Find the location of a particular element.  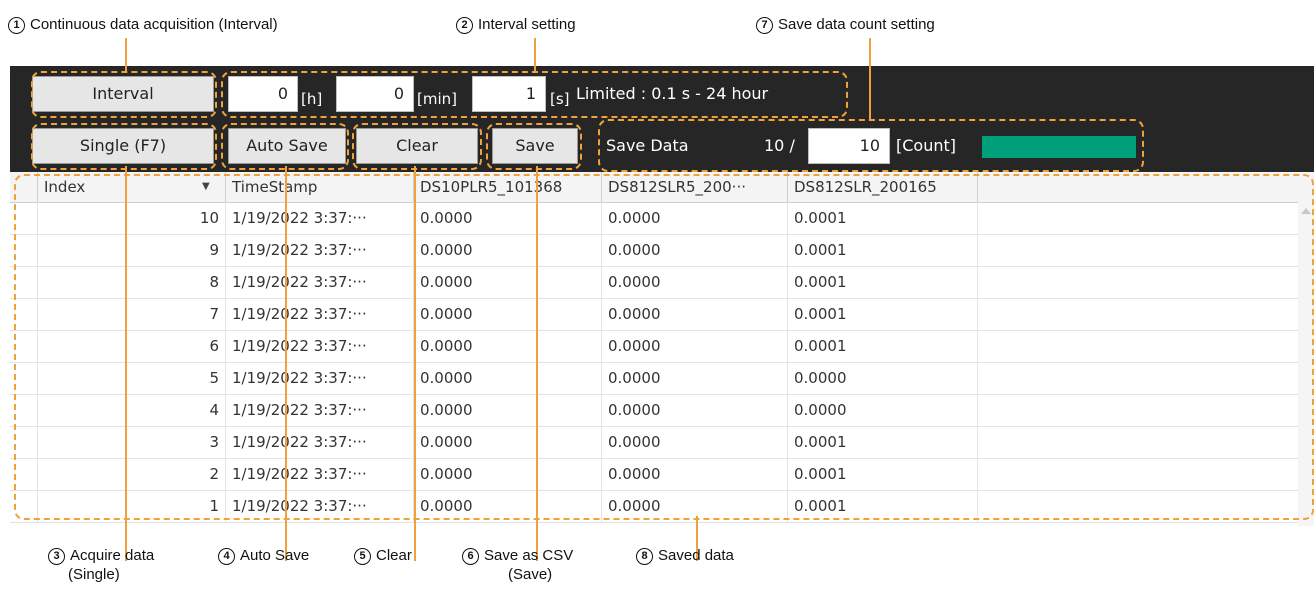

clear-button: Clear is located at coordinates (417, 146).